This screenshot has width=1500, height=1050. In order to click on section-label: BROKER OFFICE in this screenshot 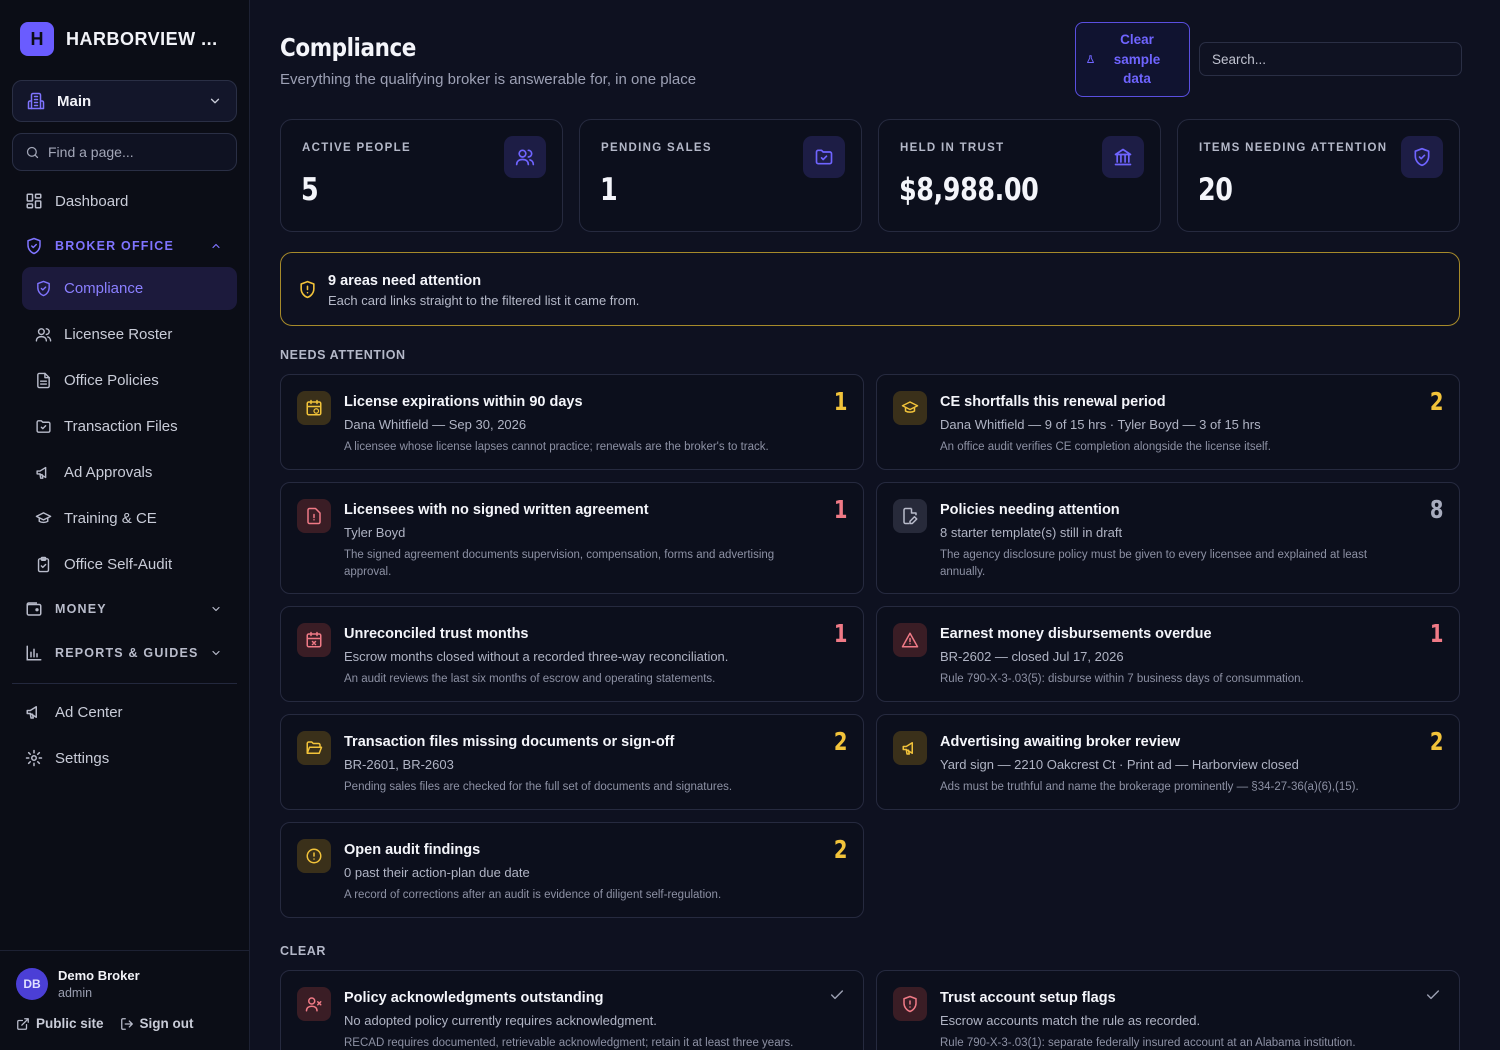, I will do `click(115, 246)`.